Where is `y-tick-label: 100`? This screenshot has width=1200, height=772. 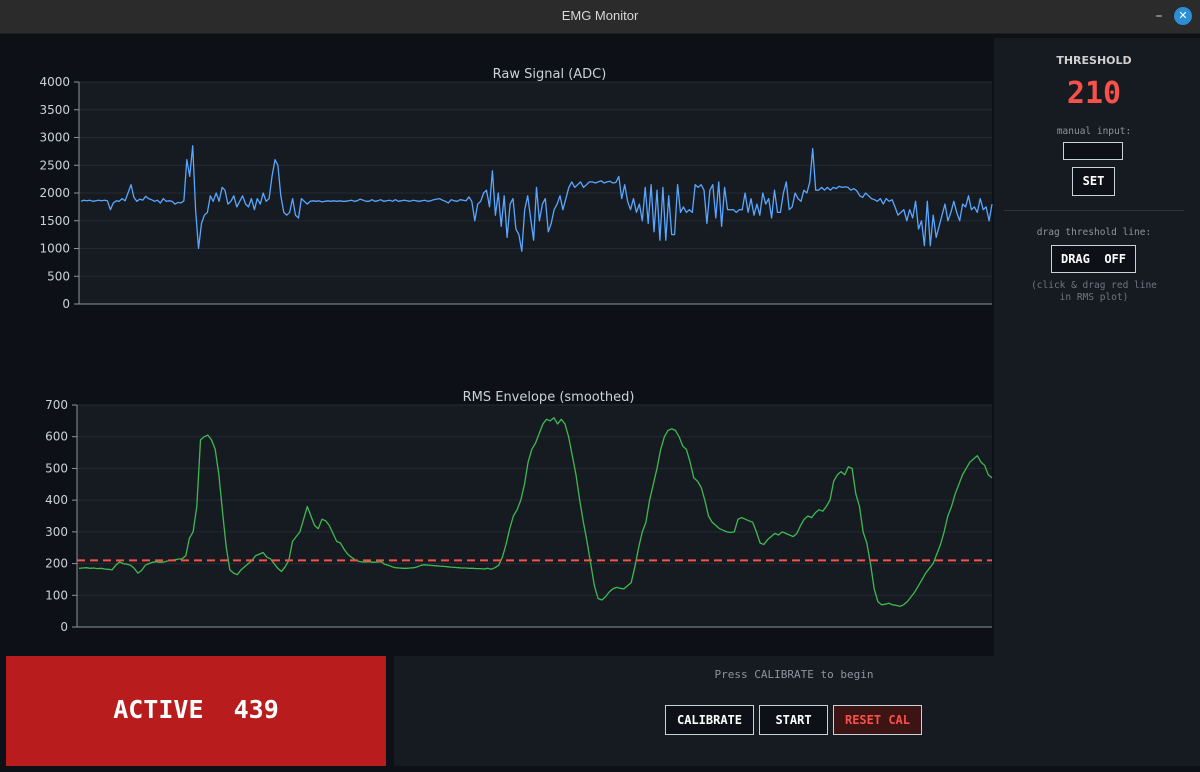 y-tick-label: 100 is located at coordinates (56, 595).